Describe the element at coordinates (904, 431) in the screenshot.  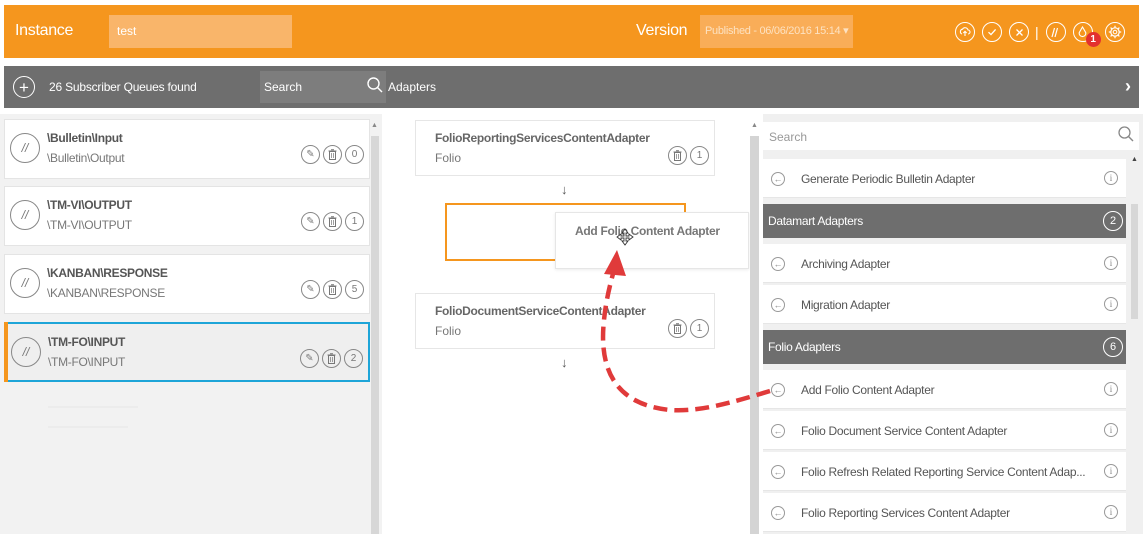
I see `adapter-name: Folio Document Service Content Adapter` at that location.